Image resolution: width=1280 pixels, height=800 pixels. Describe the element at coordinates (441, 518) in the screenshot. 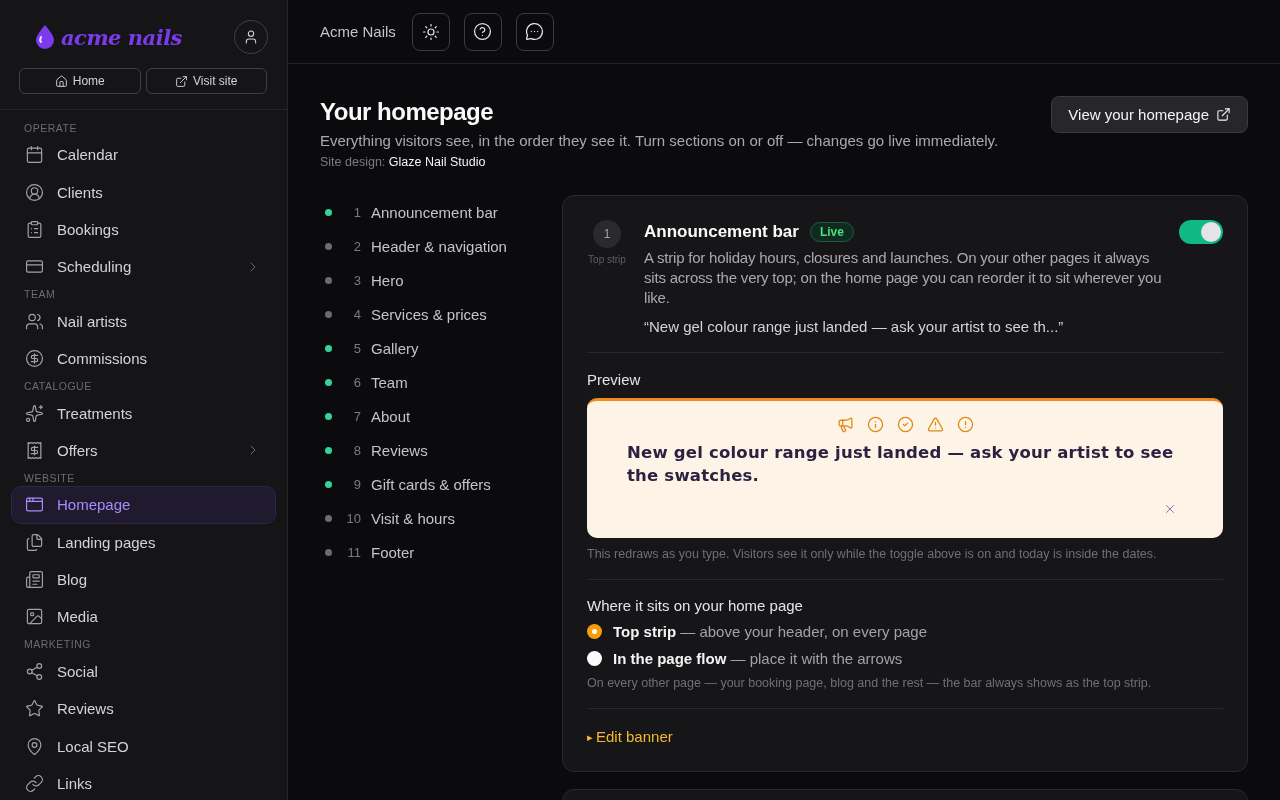

I see `section-list-item: 10 Visit & hours` at that location.